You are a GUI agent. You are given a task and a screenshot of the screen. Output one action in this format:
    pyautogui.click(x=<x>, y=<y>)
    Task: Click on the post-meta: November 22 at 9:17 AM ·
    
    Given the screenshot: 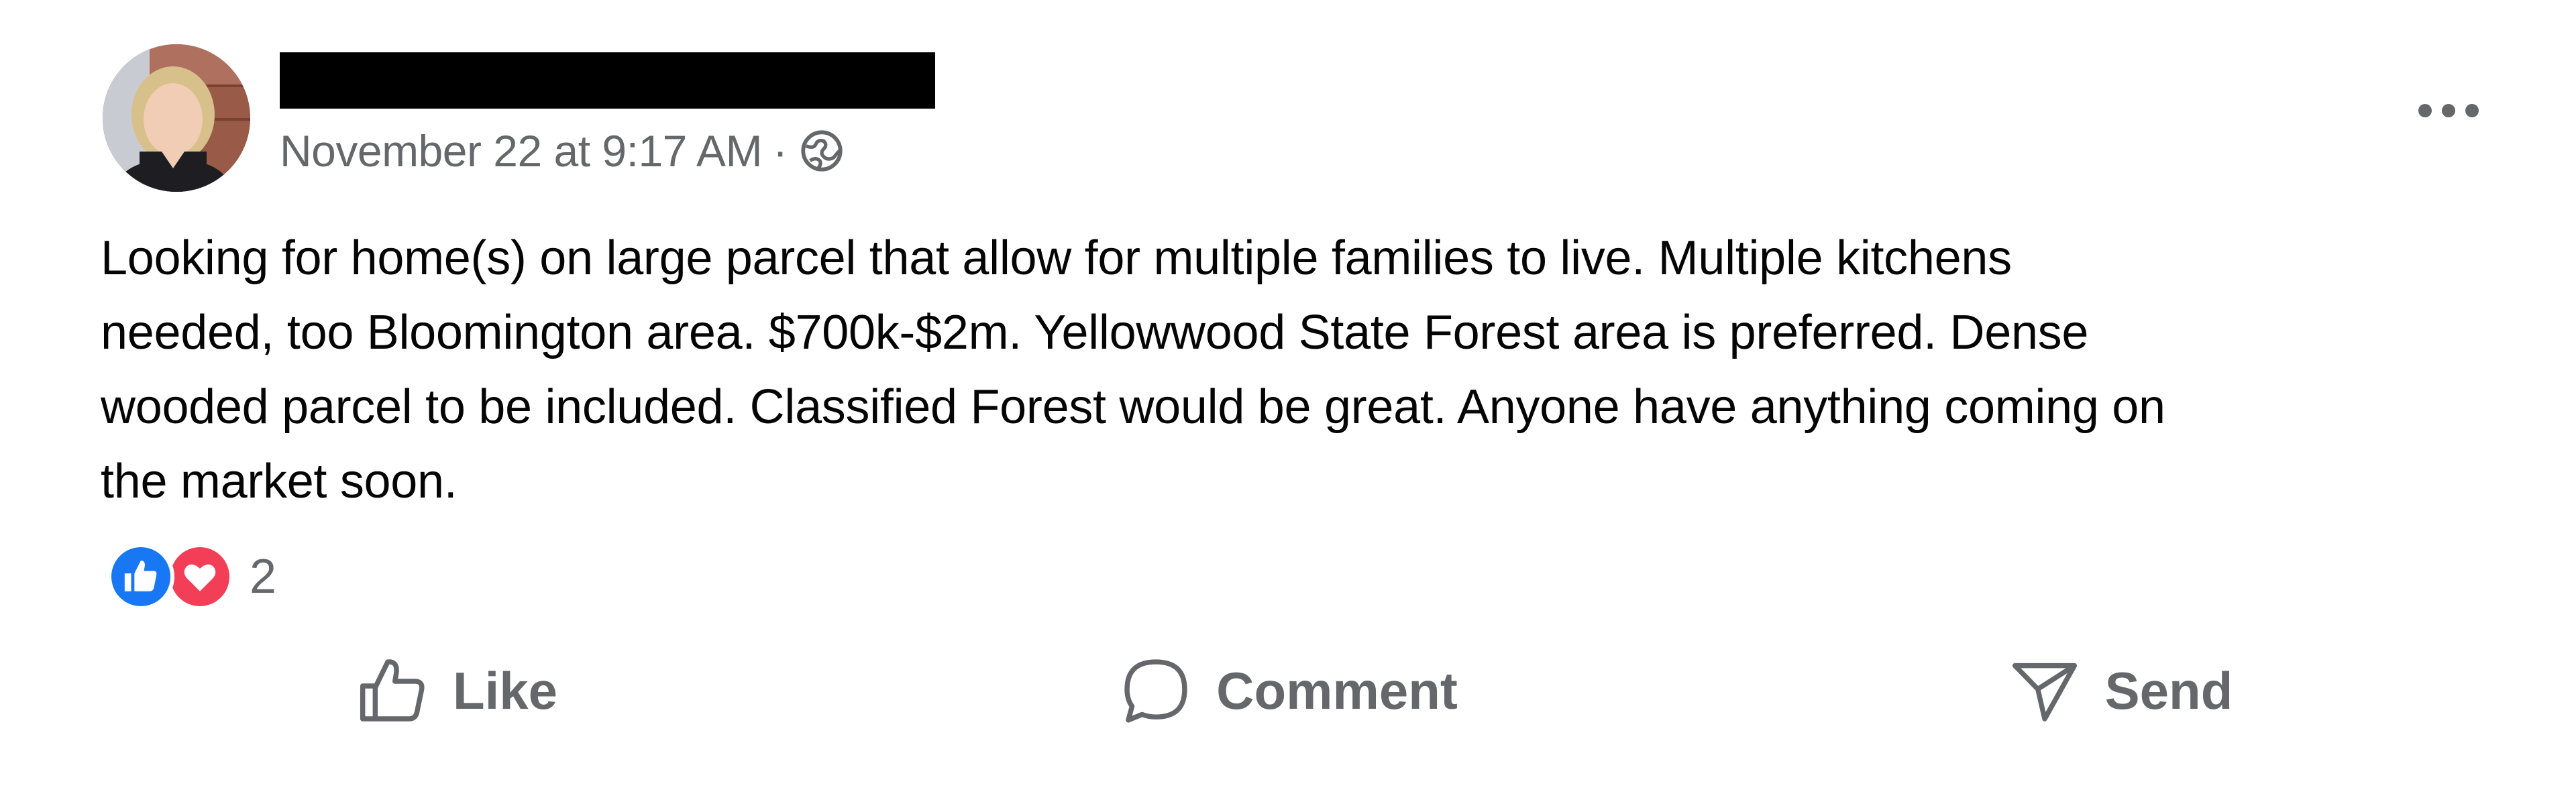 What is the action you would take?
    pyautogui.click(x=562, y=151)
    